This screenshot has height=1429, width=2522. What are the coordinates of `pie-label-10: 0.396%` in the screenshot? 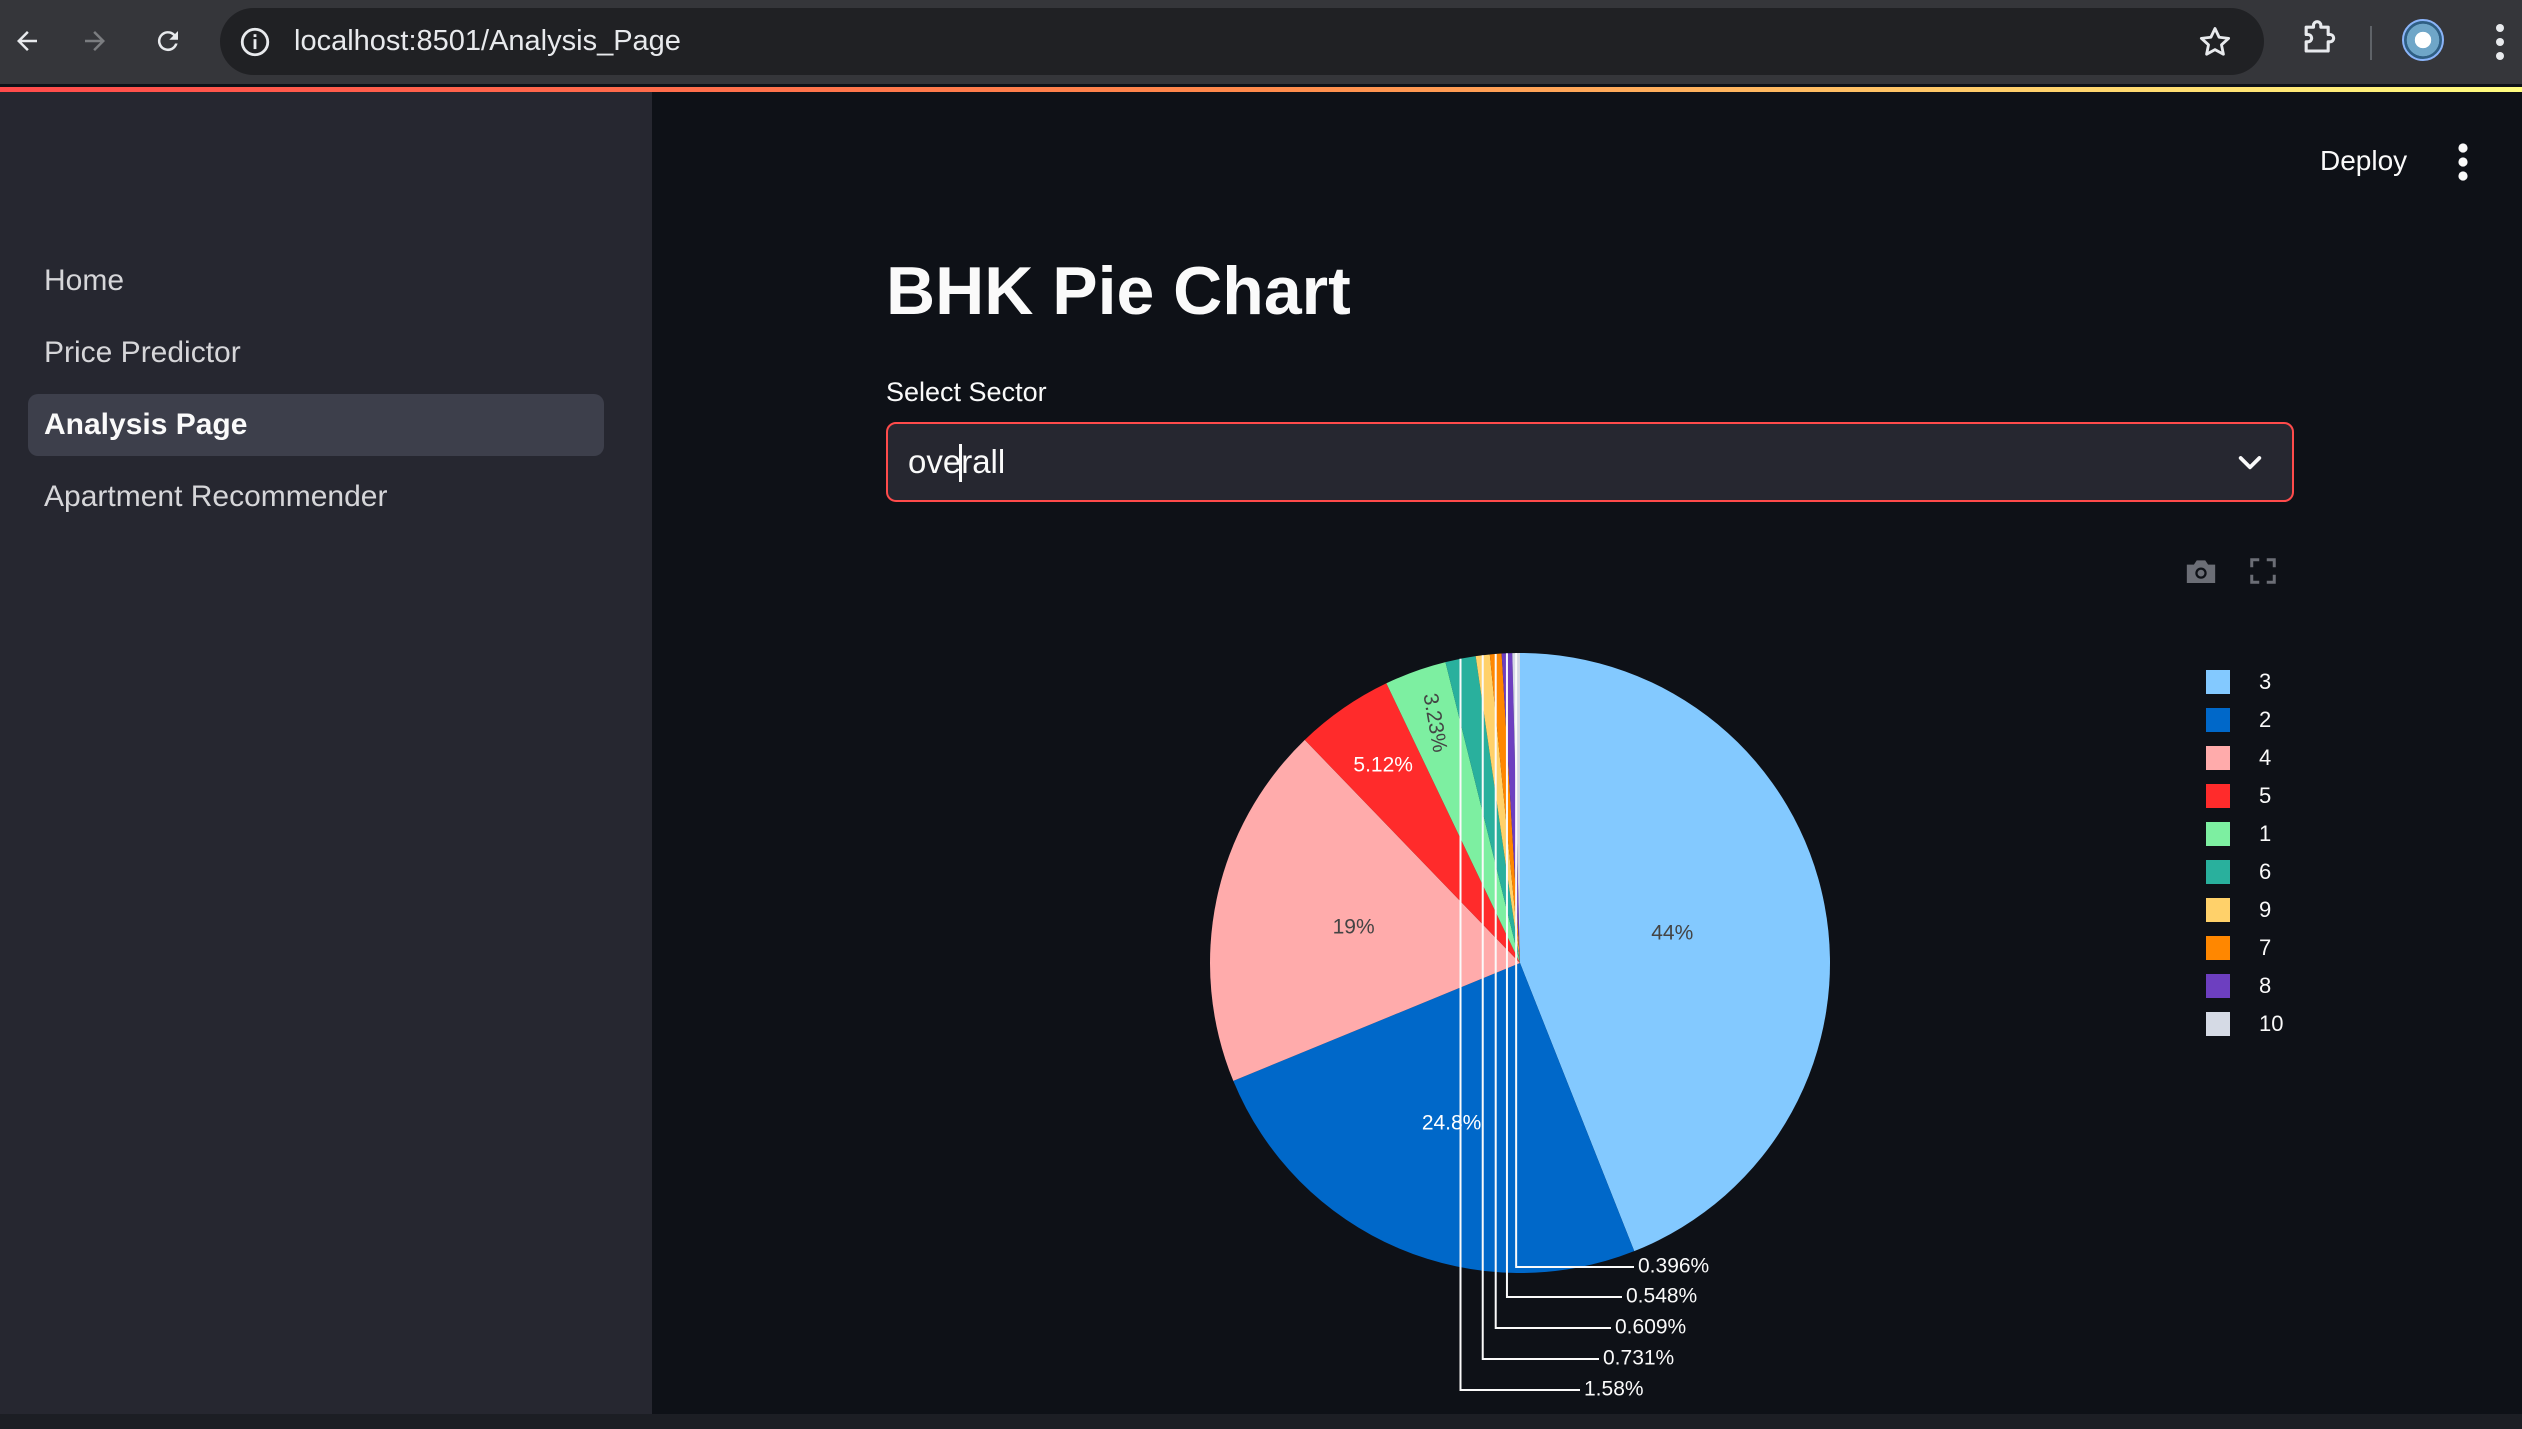 It's located at (1673, 1266).